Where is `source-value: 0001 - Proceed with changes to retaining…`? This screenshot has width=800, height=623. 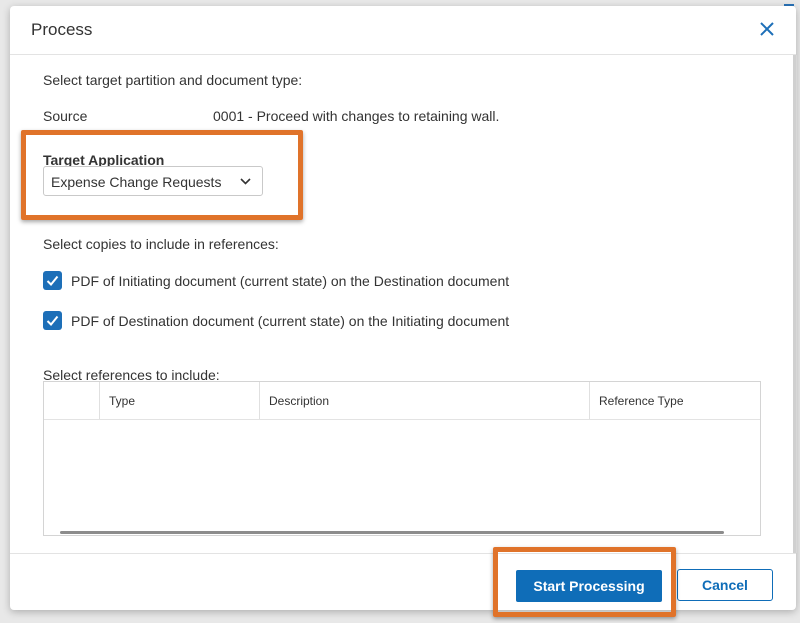 source-value: 0001 - Proceed with changes to retaining… is located at coordinates (356, 116).